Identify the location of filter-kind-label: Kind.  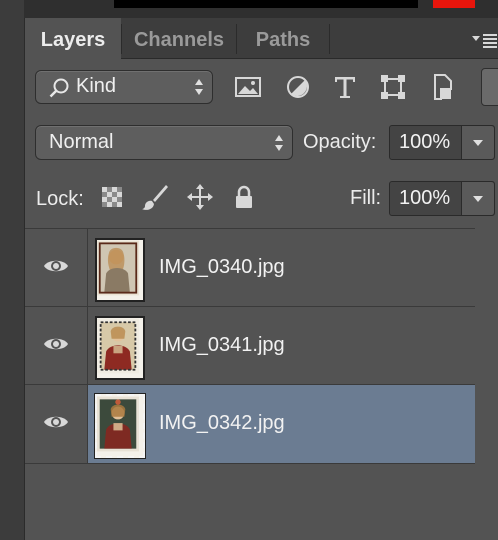
(96, 86).